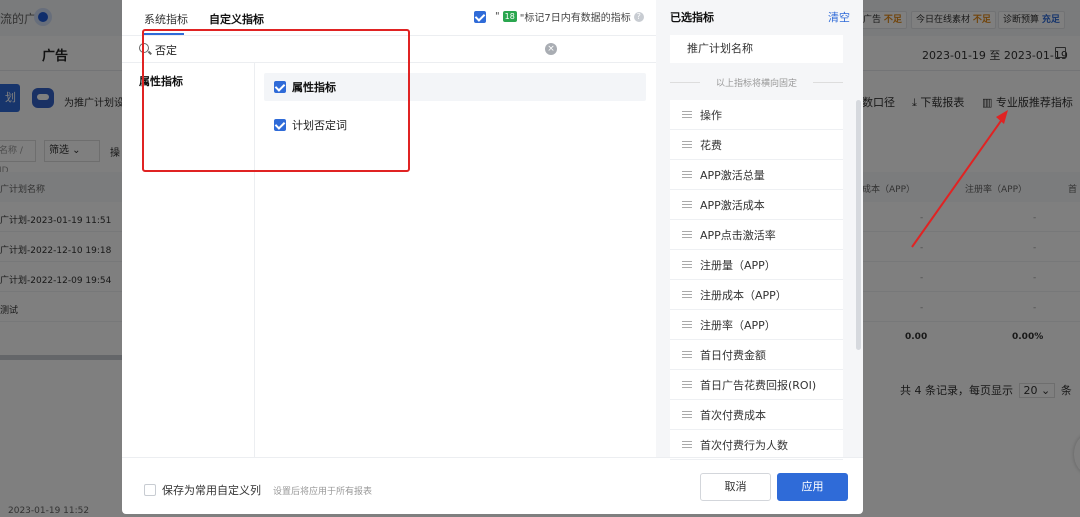 This screenshot has height=517, width=1080. I want to click on selected-item: APP点击激活率, so click(756, 235).